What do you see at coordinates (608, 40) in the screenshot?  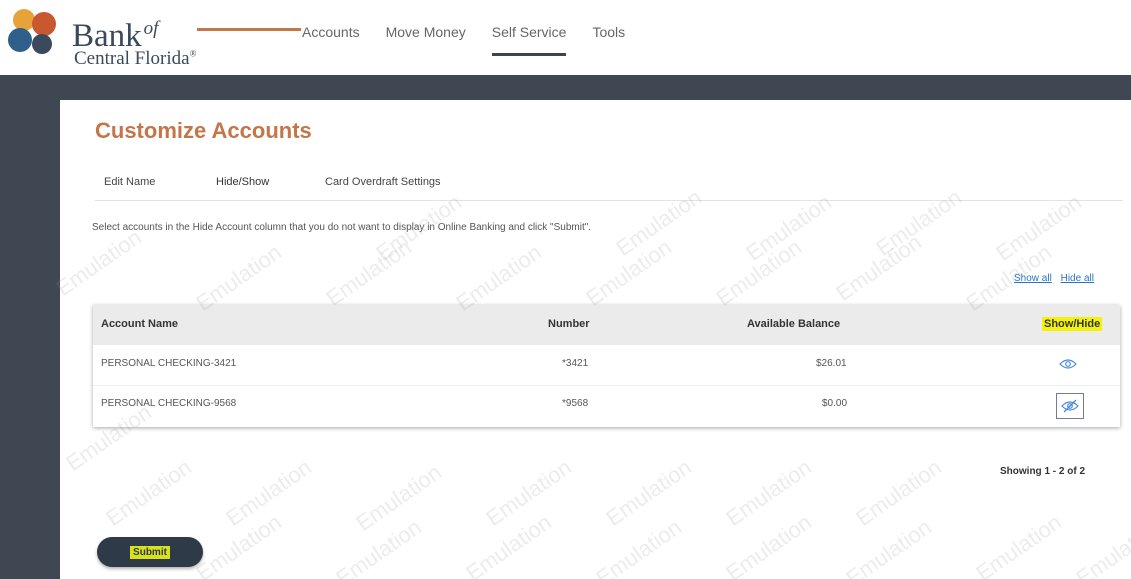 I see `nav-tools: Tools` at bounding box center [608, 40].